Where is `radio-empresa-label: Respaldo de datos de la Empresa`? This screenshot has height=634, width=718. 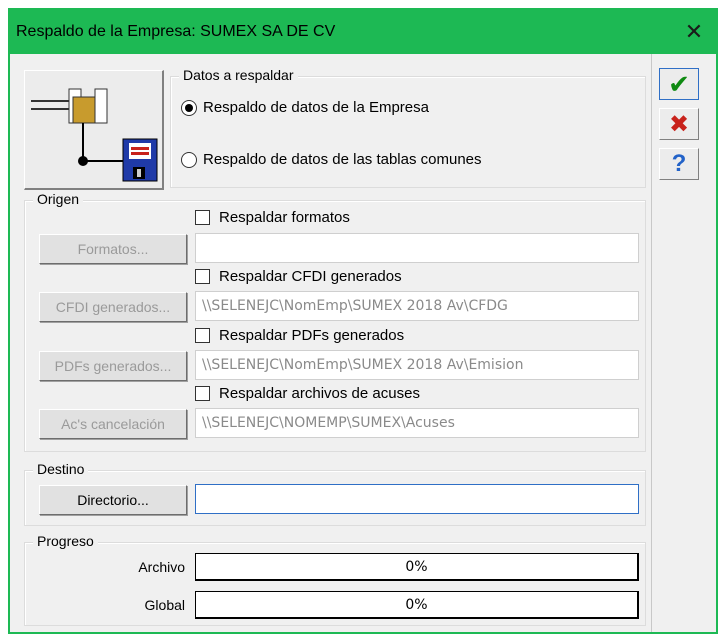 radio-empresa-label: Respaldo de datos de la Empresa is located at coordinates (316, 107).